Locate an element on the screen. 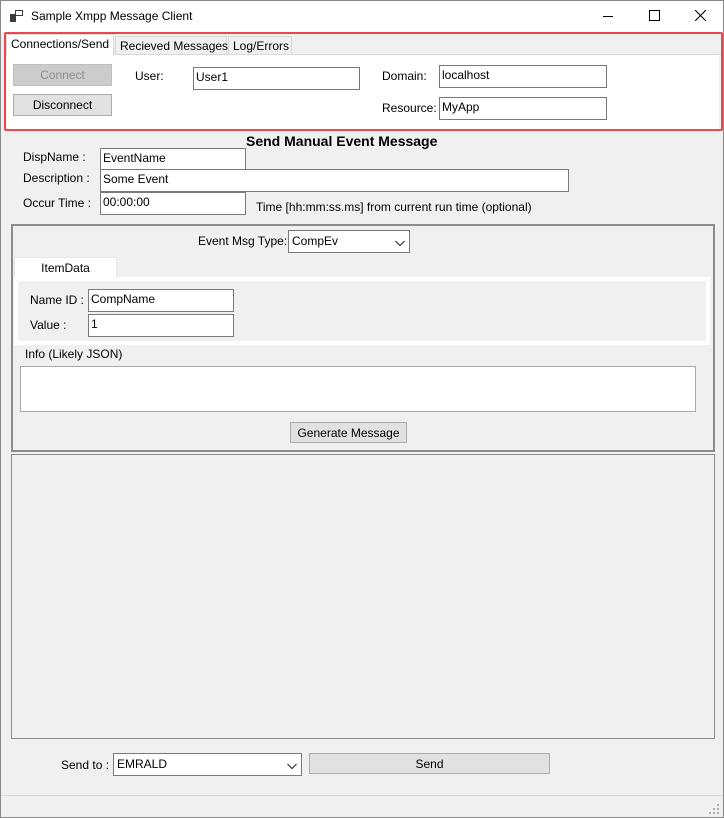 This screenshot has width=724, height=818. connect-button: Connect is located at coordinates (62, 75).